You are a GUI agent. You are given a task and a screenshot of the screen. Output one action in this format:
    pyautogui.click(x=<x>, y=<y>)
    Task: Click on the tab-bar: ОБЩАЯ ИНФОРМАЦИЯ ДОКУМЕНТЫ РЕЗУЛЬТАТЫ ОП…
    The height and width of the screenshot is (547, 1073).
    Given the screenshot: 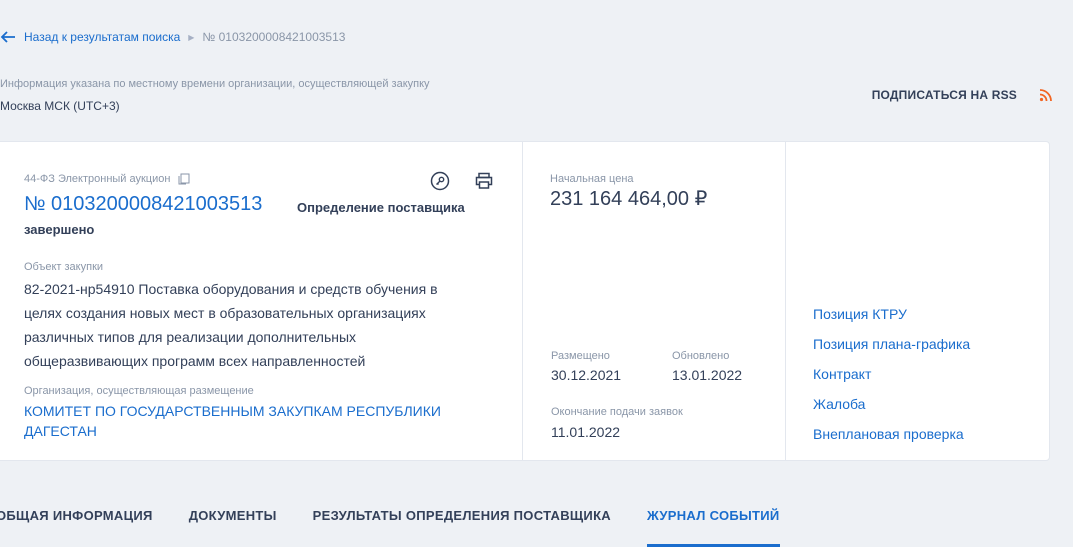 What is the action you would take?
    pyautogui.click(x=408, y=527)
    